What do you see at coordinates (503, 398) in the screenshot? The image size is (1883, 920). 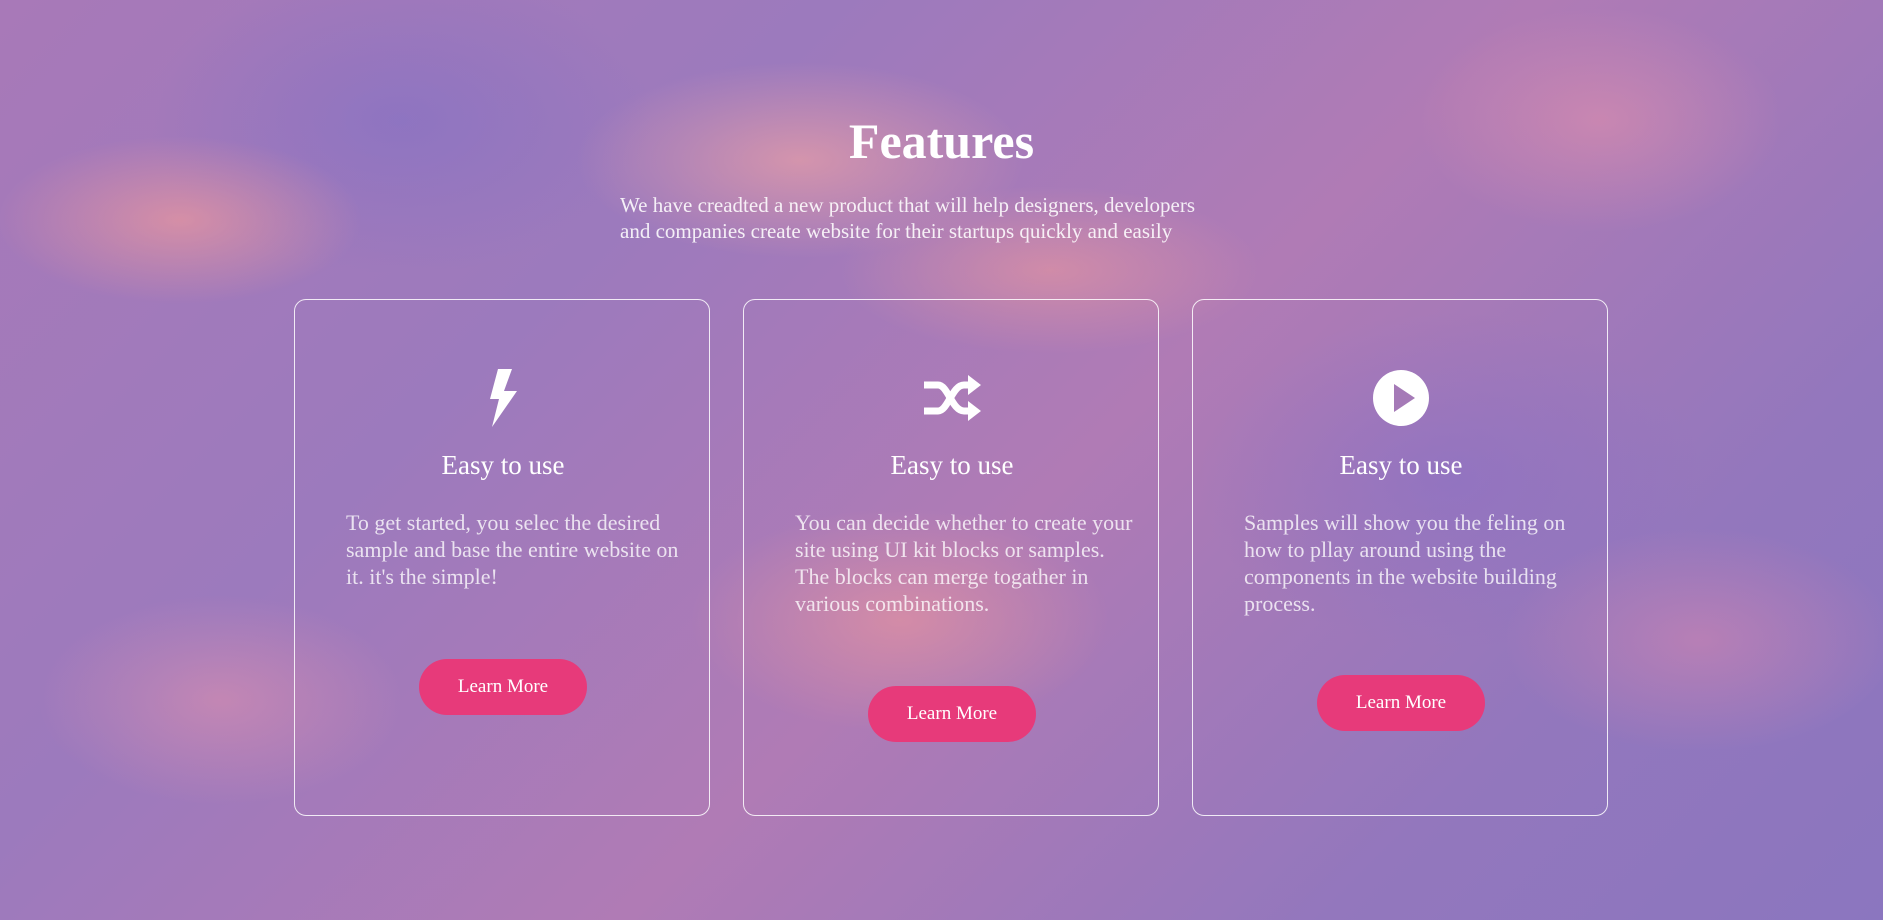 I see `lightning-bolt-icon` at bounding box center [503, 398].